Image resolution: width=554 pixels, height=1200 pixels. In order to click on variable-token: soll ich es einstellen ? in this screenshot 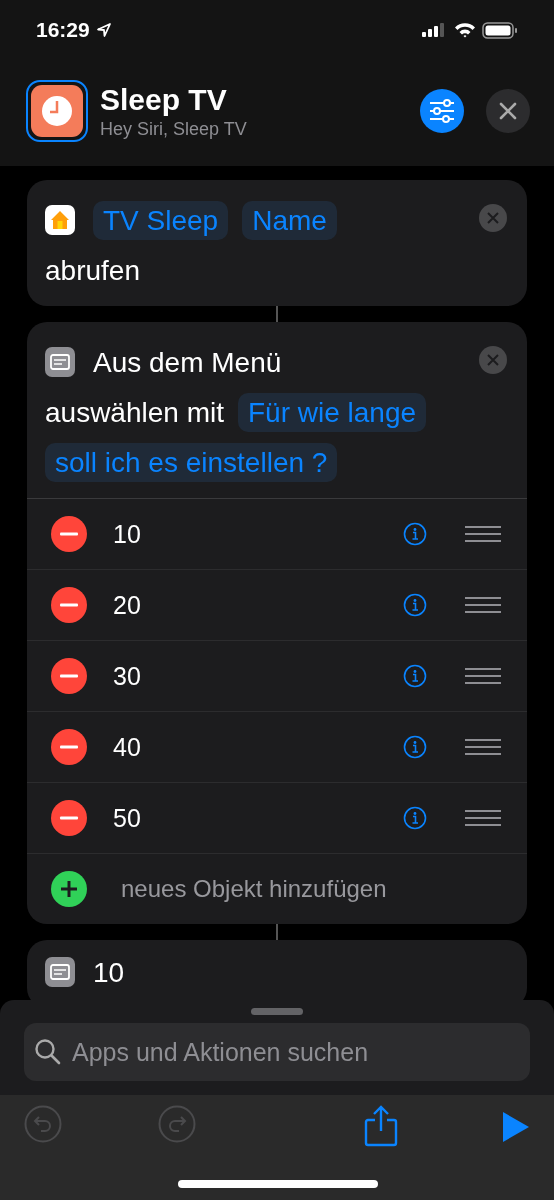, I will do `click(191, 462)`.